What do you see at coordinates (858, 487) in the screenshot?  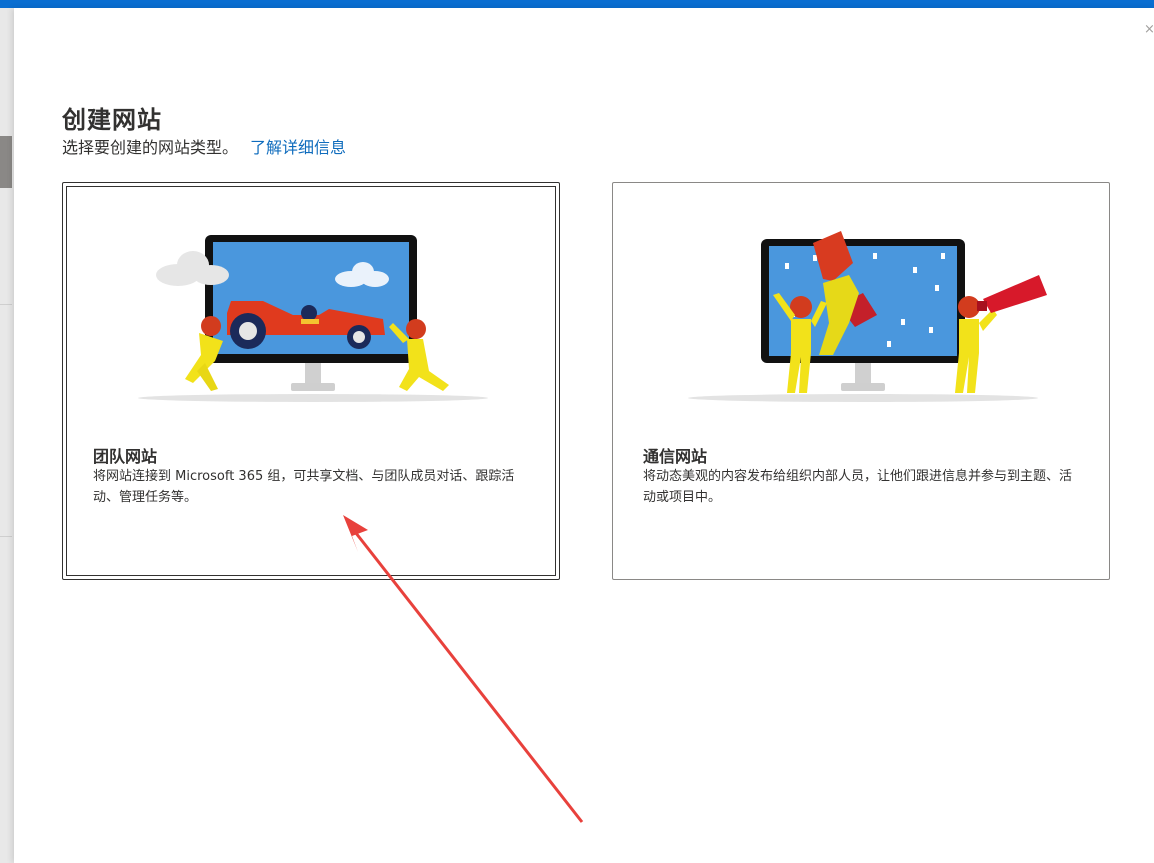 I see `communication-site-description: 将动态美观的内容发布给组织内部人员，让他们跟进信息并参与到主题、活动或项目中。` at bounding box center [858, 487].